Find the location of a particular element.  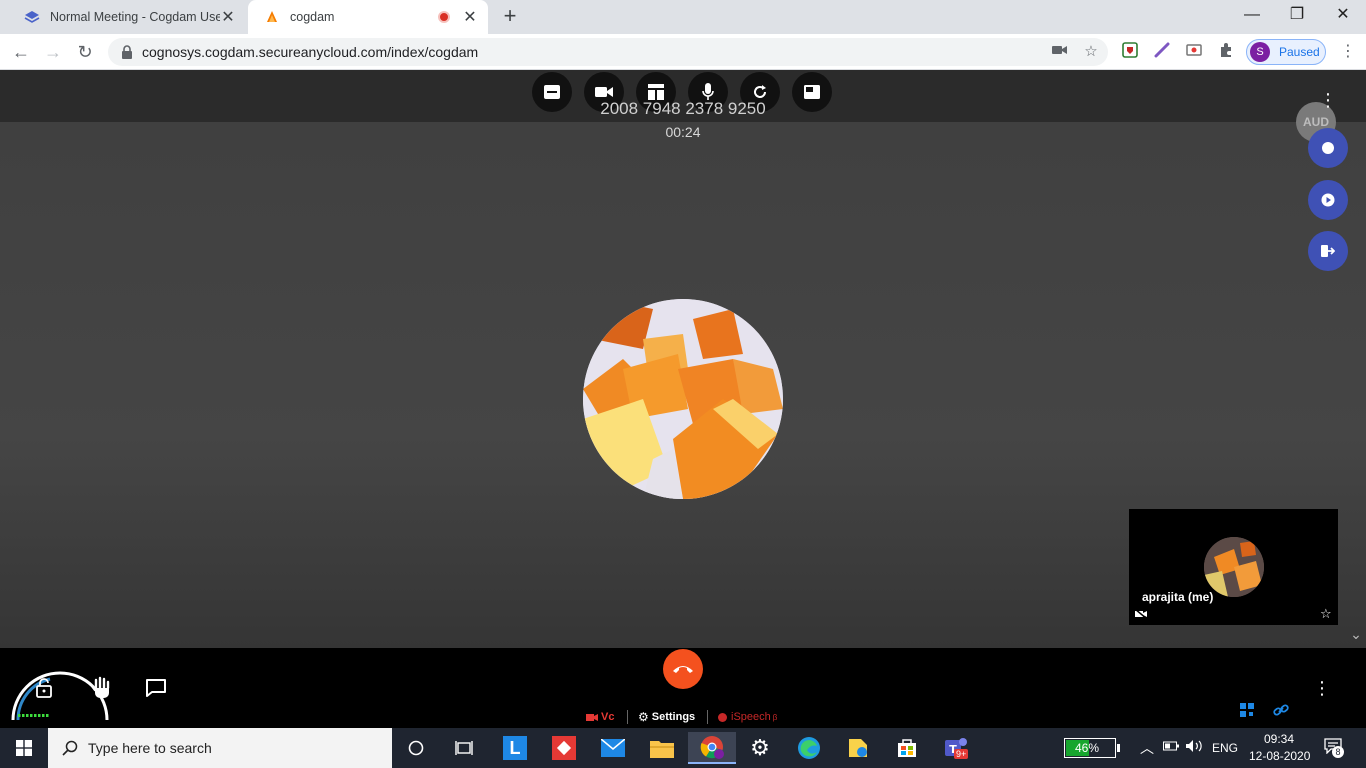

teams-badge: 9+ is located at coordinates (961, 754).